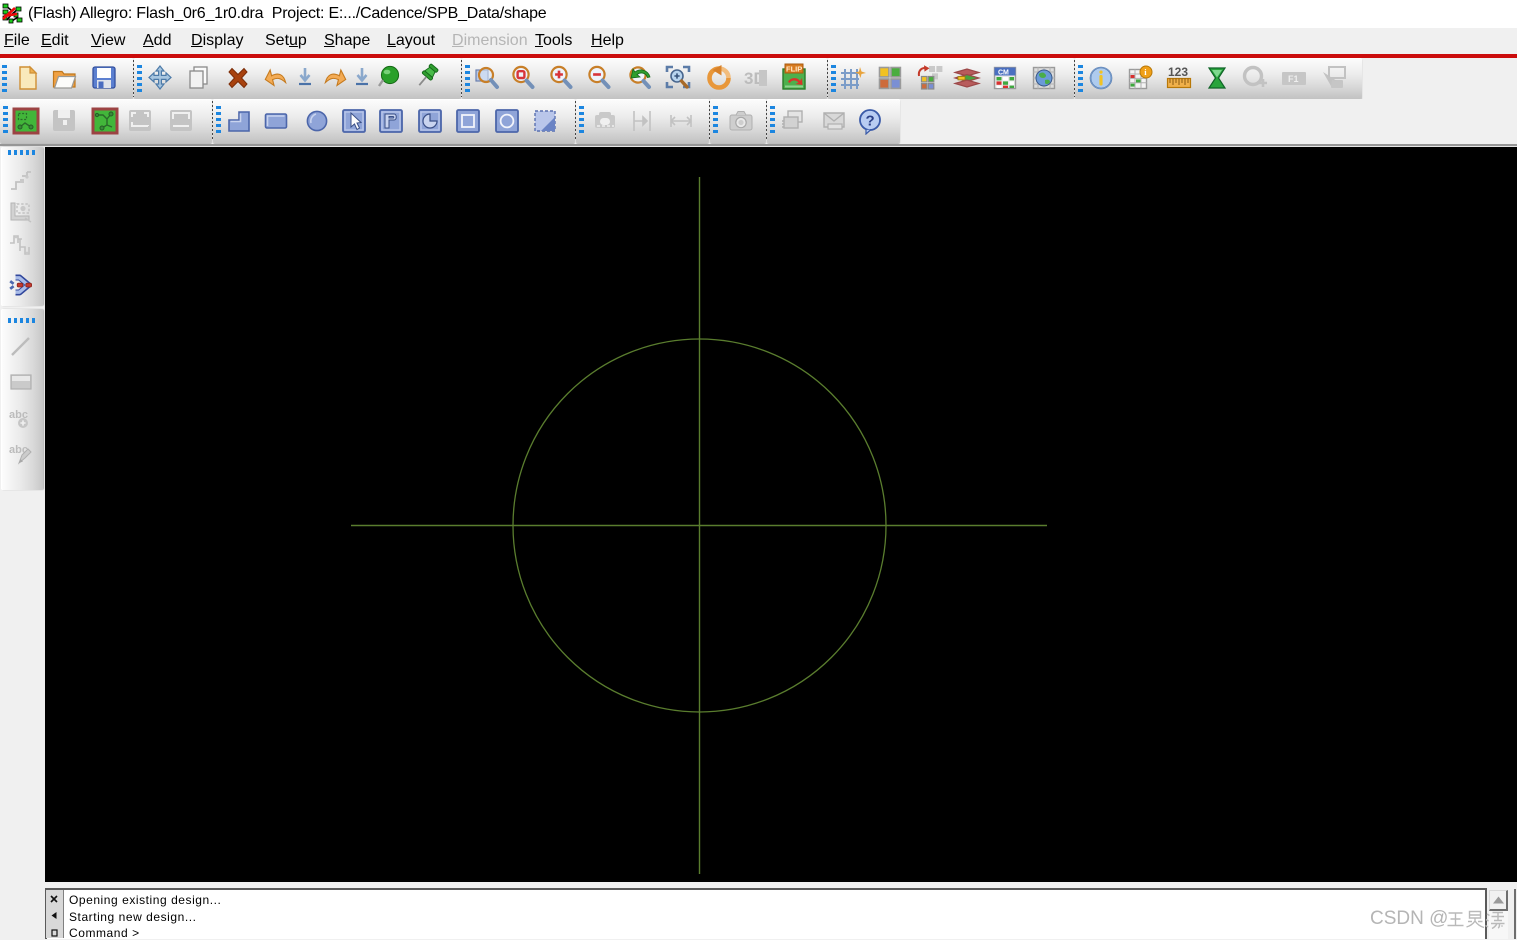  I want to click on svg-text: FLIP, so click(794, 69).